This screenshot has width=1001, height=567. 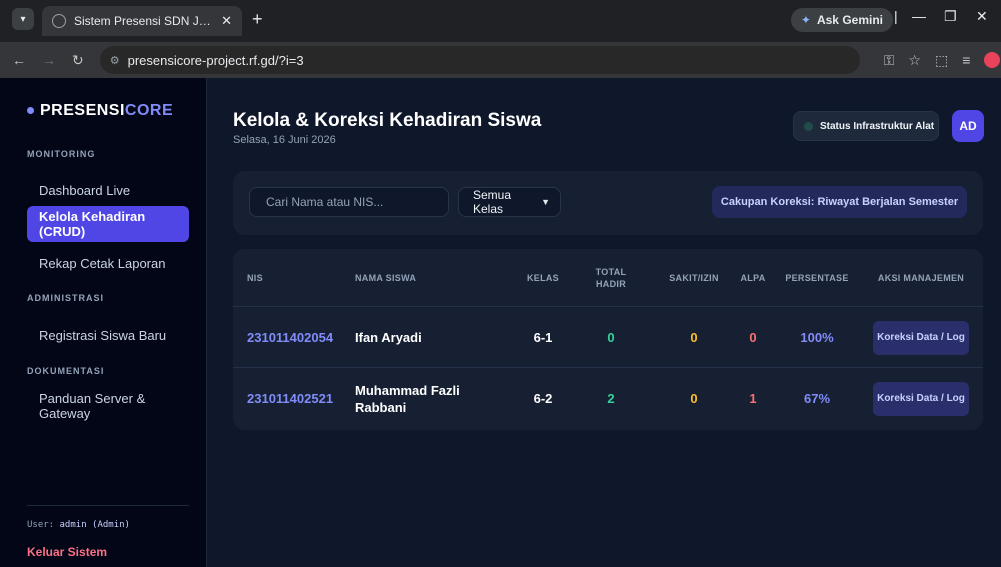 I want to click on sidebar-item-rekap-laporan: Rekap Cetak Laporan, so click(x=108, y=263).